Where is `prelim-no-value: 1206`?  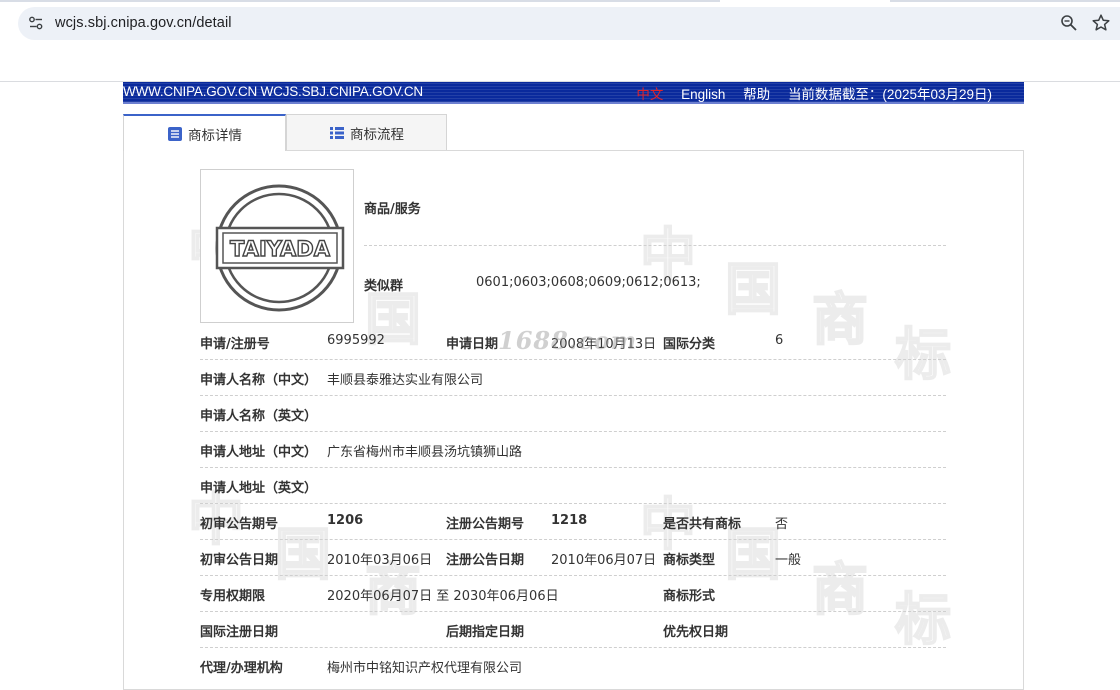
prelim-no-value: 1206 is located at coordinates (345, 520).